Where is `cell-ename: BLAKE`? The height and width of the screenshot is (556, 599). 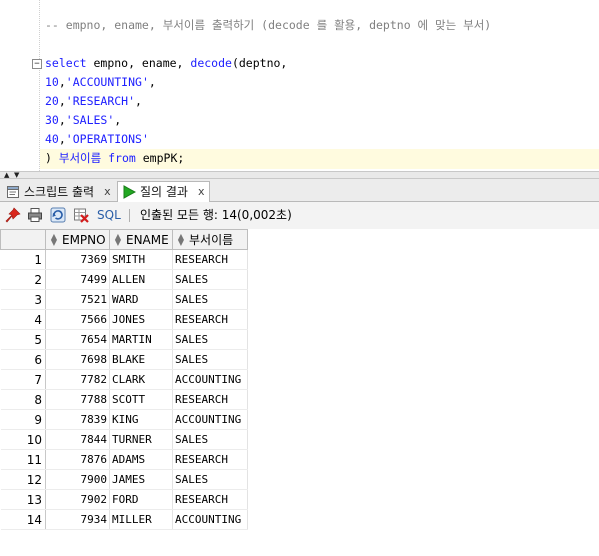 cell-ename: BLAKE is located at coordinates (141, 359).